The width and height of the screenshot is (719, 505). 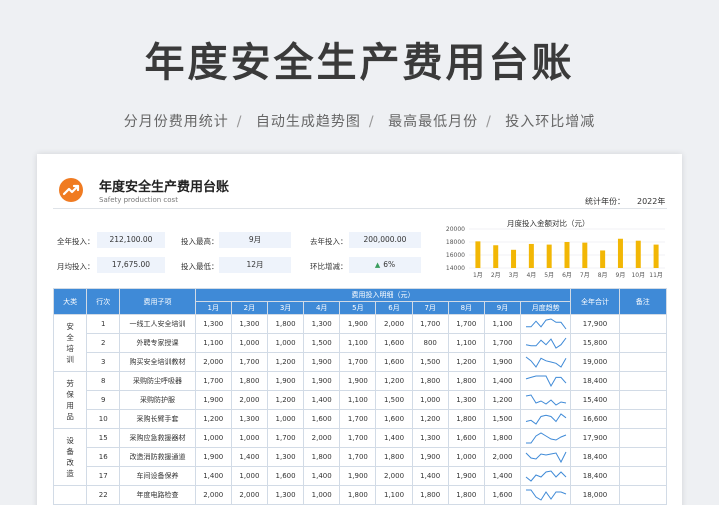 What do you see at coordinates (595, 400) in the screenshot?
I see `total-cell: 15,400` at bounding box center [595, 400].